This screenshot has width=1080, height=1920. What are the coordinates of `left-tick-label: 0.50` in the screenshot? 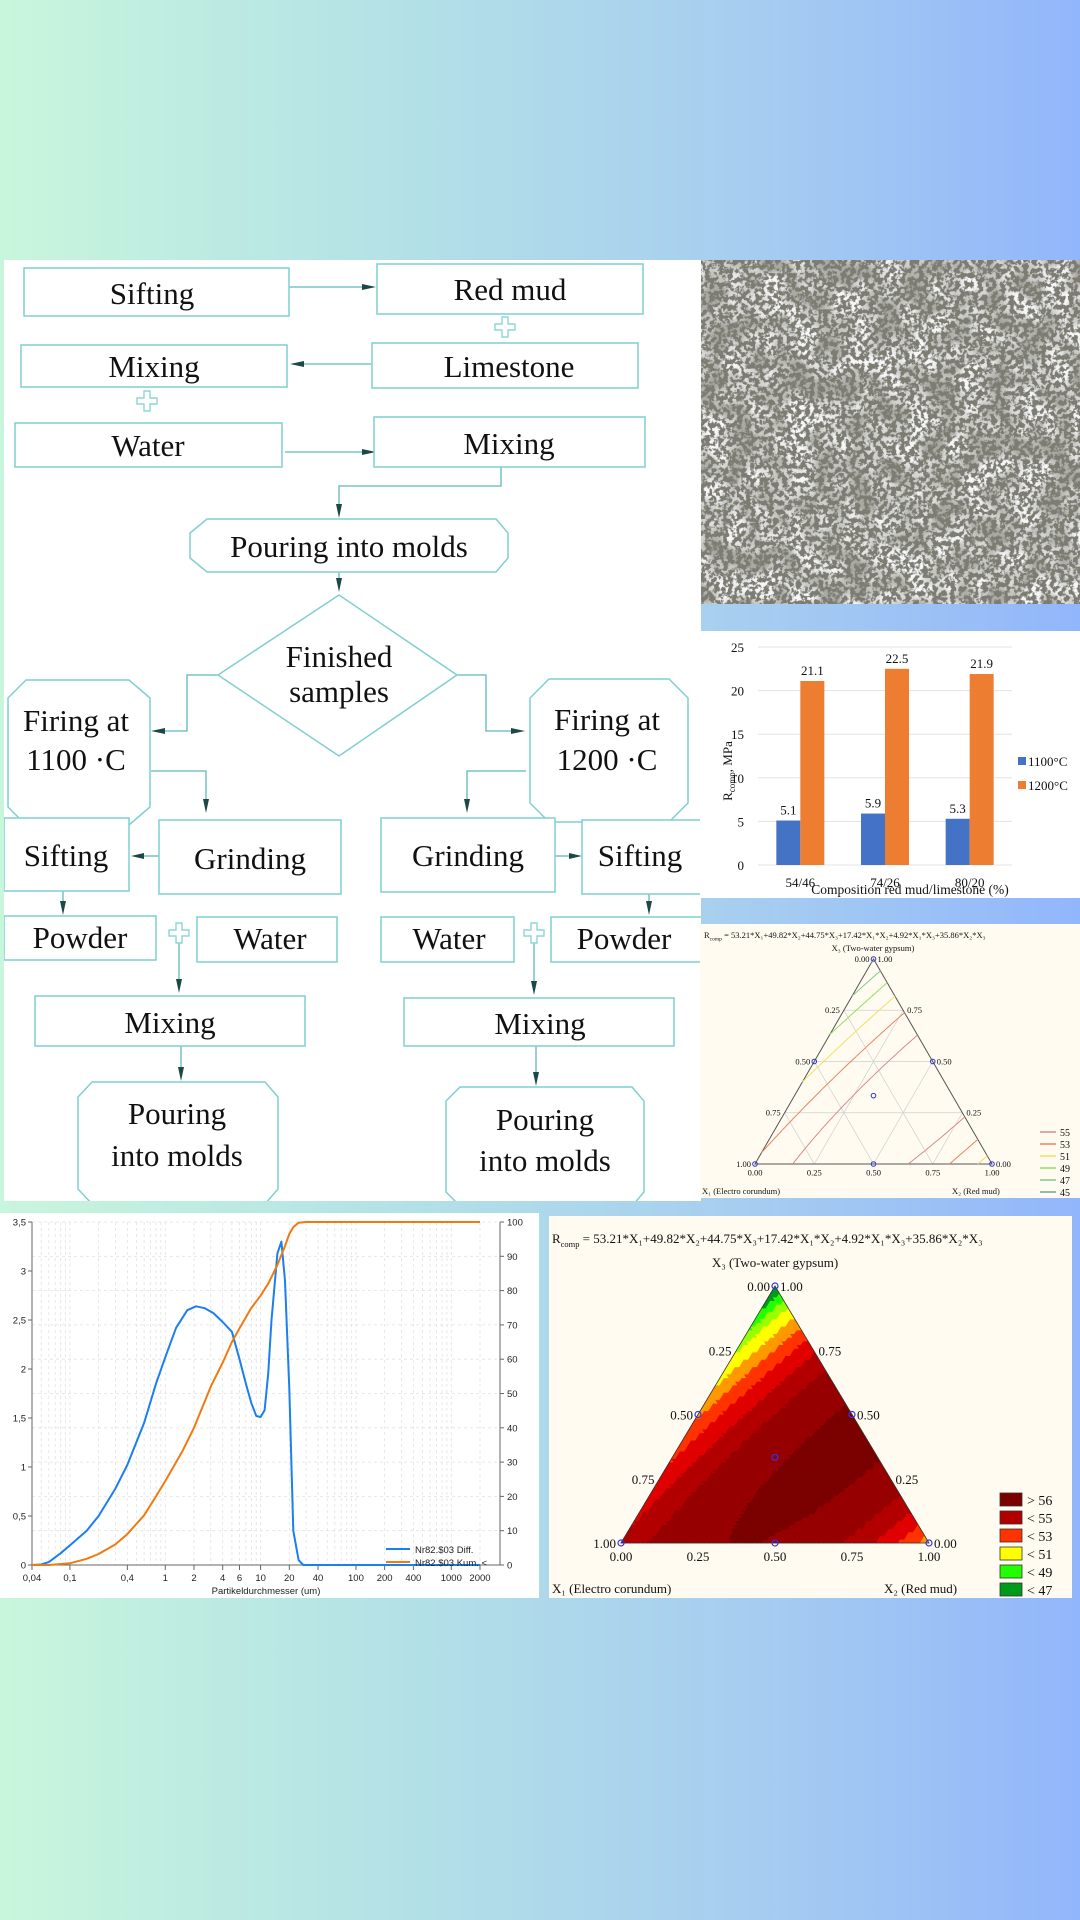 It's located at (802, 1061).